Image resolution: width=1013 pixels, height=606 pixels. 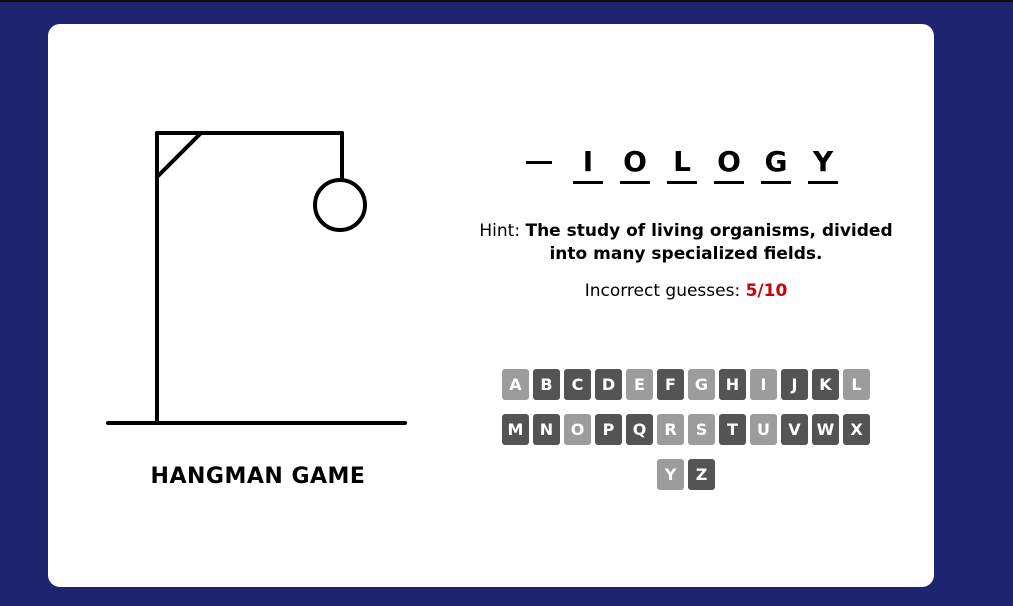 What do you see at coordinates (732, 384) in the screenshot?
I see `key-h: H` at bounding box center [732, 384].